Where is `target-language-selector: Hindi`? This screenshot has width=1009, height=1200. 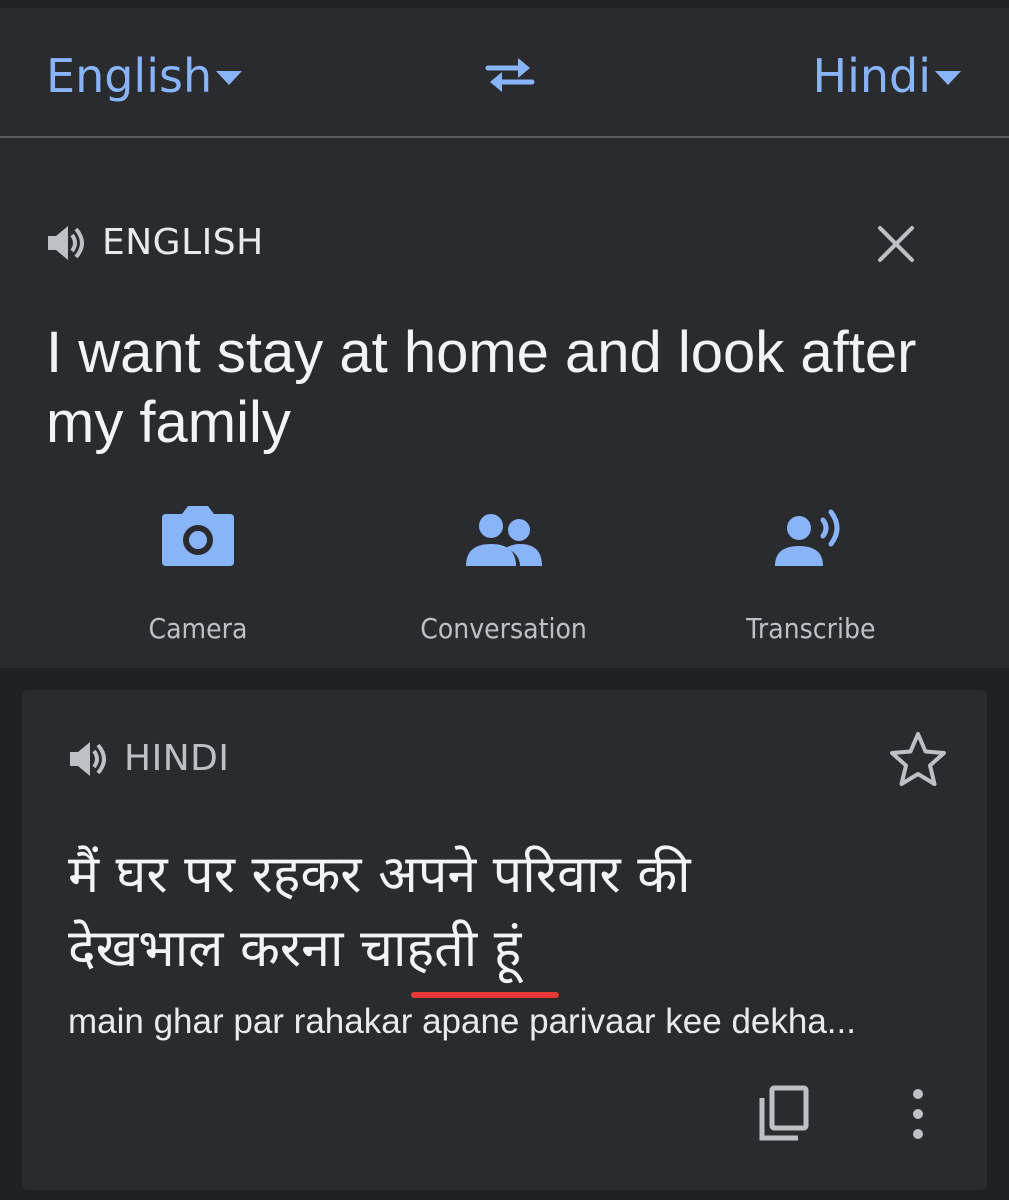 target-language-selector: Hindi is located at coordinates (886, 76).